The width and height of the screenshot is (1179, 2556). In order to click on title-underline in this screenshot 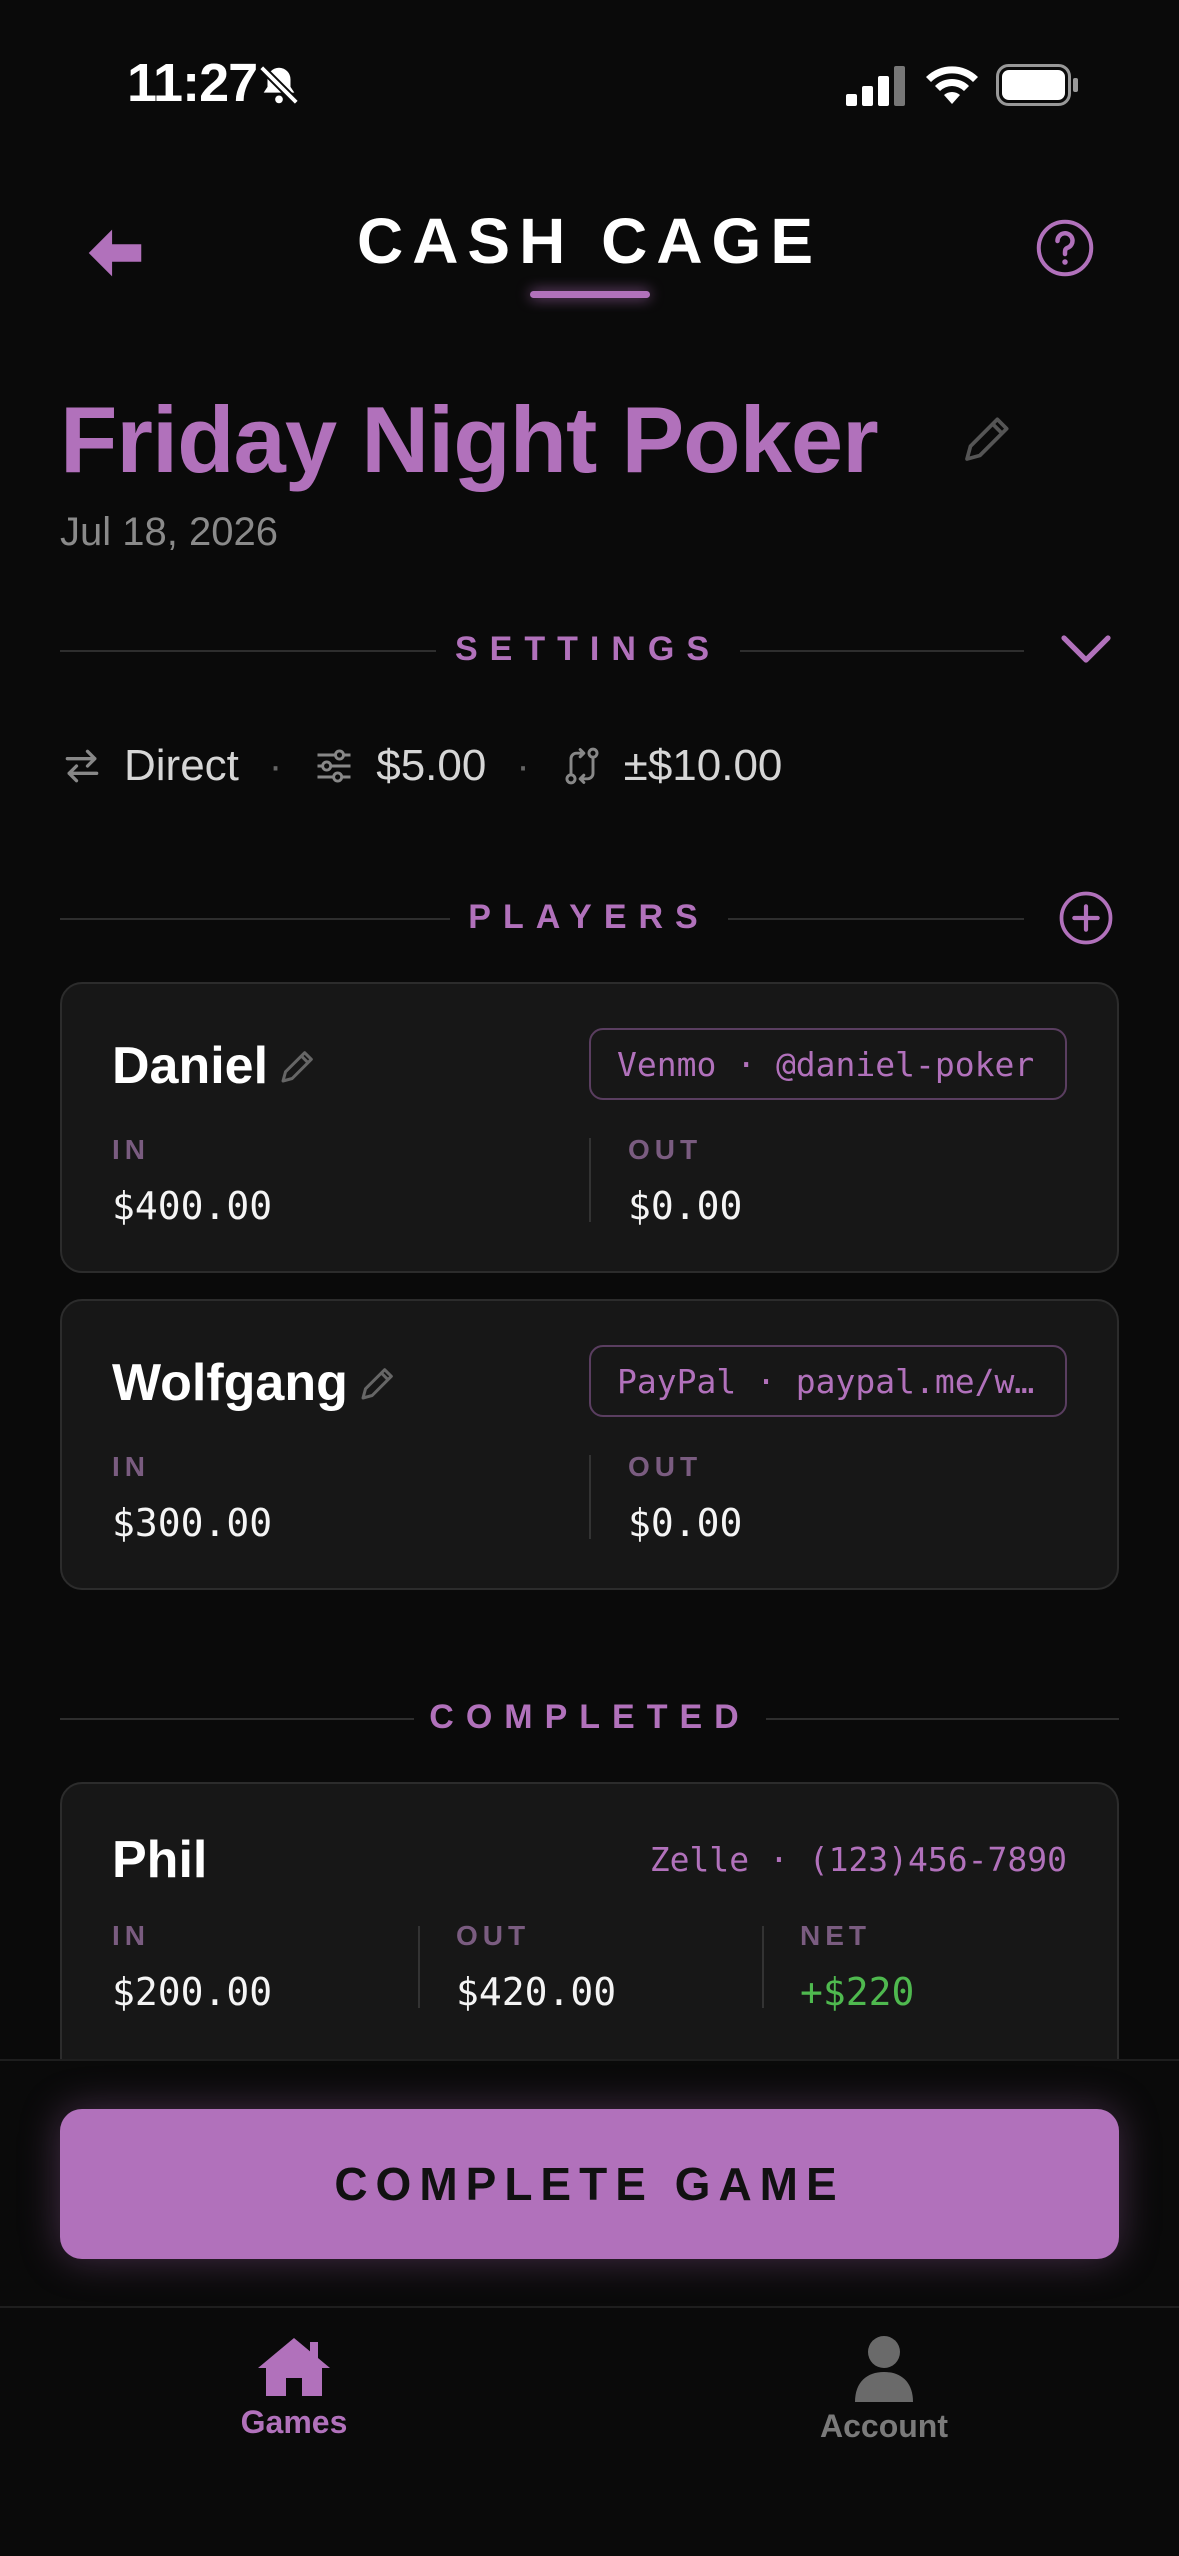, I will do `click(590, 294)`.